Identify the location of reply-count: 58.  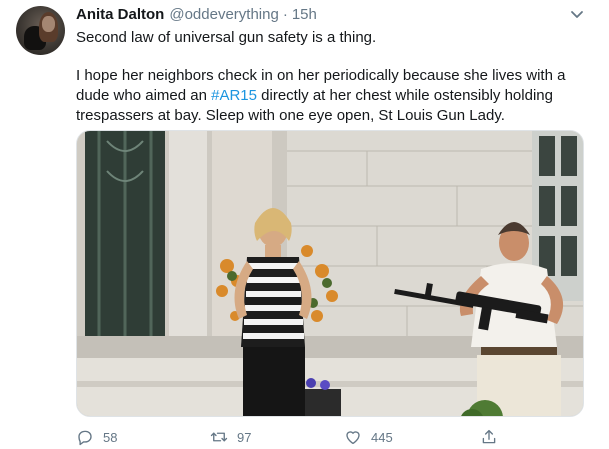
(110, 437).